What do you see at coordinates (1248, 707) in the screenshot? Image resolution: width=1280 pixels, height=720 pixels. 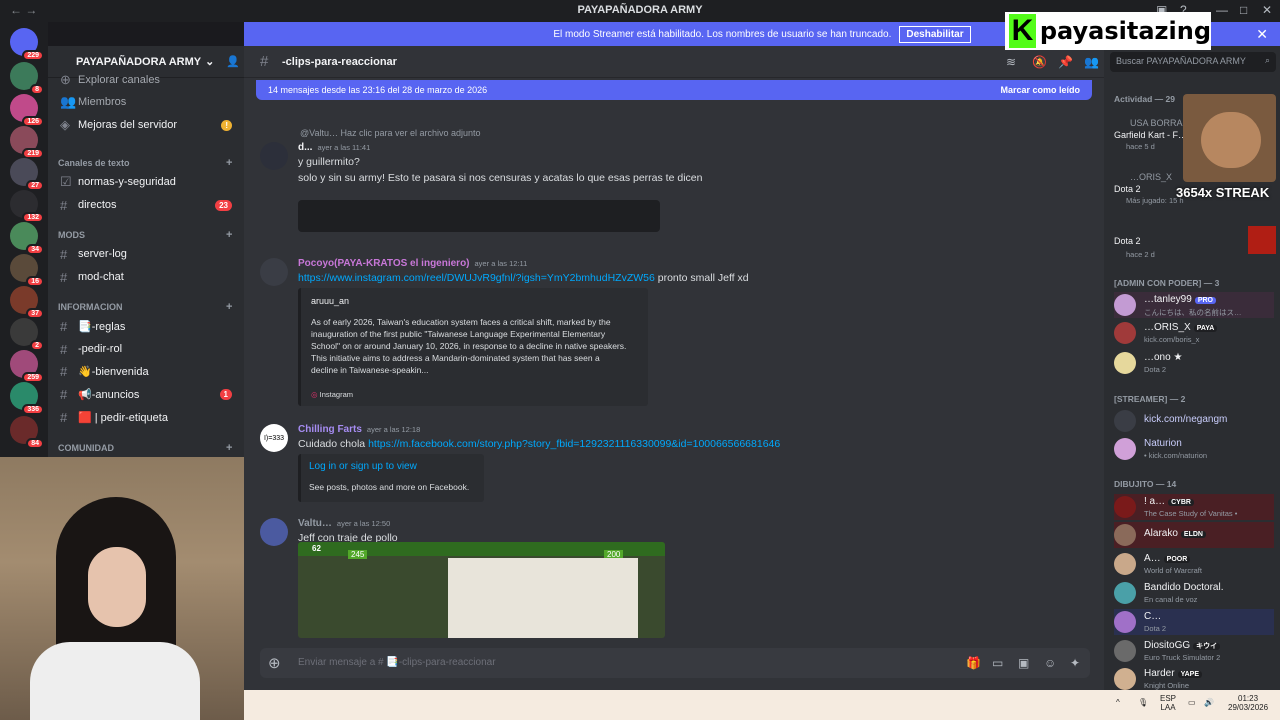 I see `date: 29/03/2026` at bounding box center [1248, 707].